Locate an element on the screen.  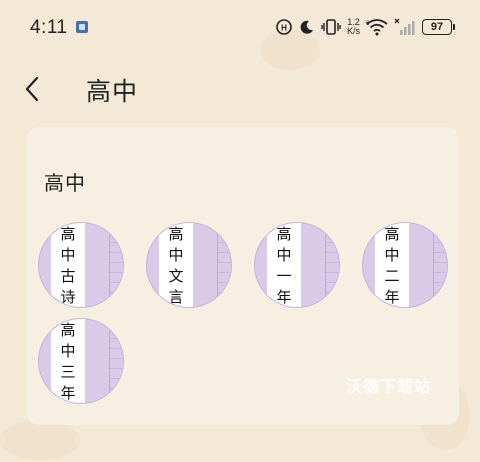
status-time: 4:11 is located at coordinates (49, 27).